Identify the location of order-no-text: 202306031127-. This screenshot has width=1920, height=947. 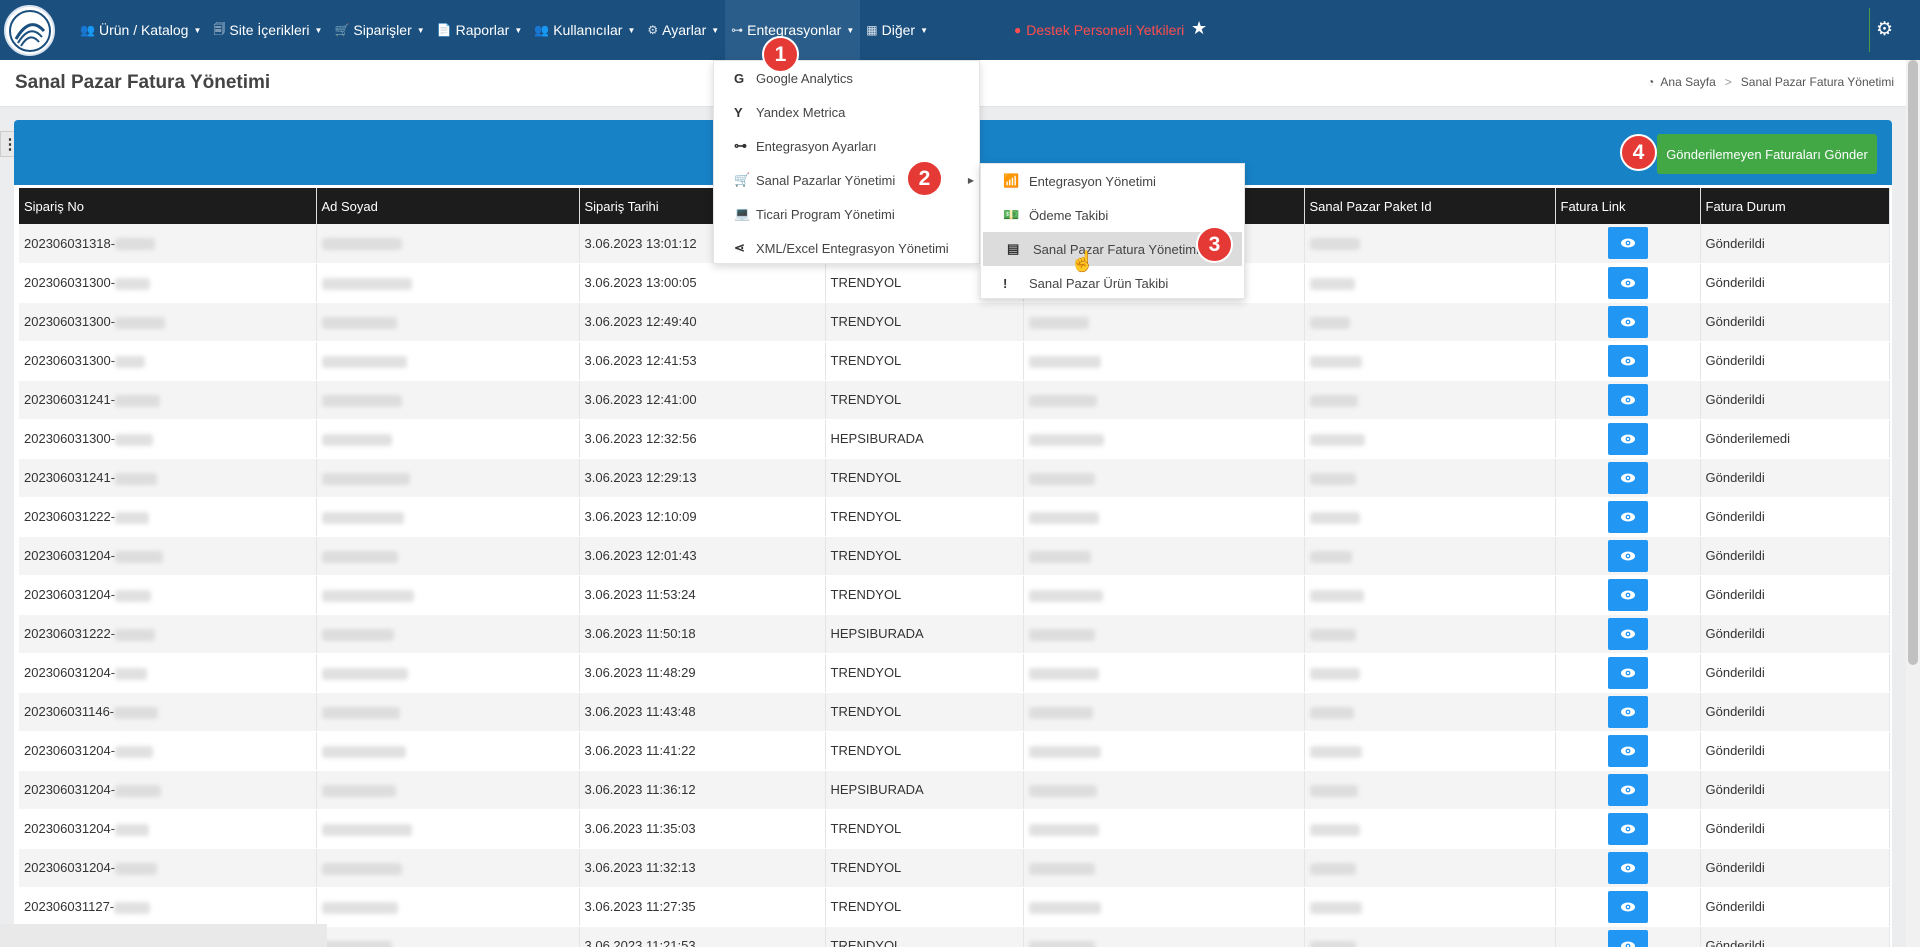
(69, 906).